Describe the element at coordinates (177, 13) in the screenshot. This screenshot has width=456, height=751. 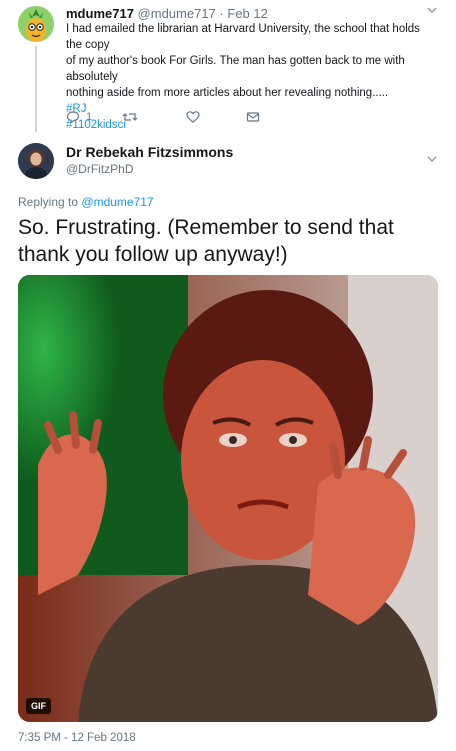
I see `parent-handle: @mdume717` at that location.